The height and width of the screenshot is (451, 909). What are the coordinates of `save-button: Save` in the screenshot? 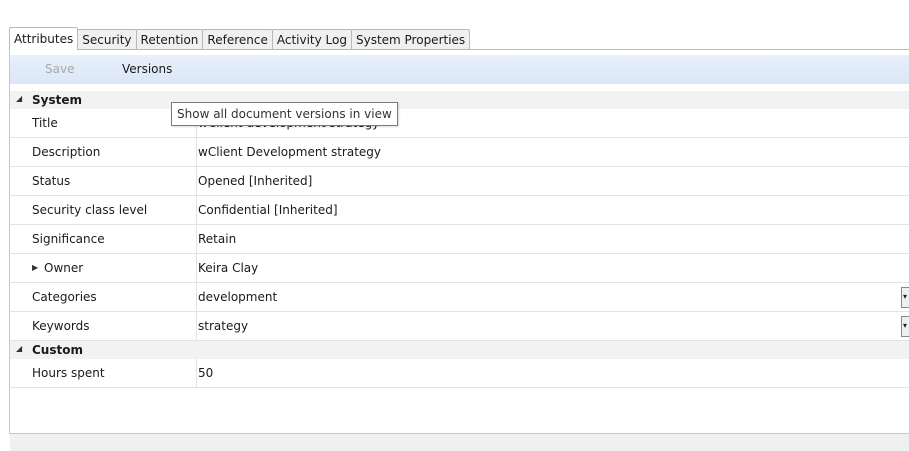 It's located at (59, 69).